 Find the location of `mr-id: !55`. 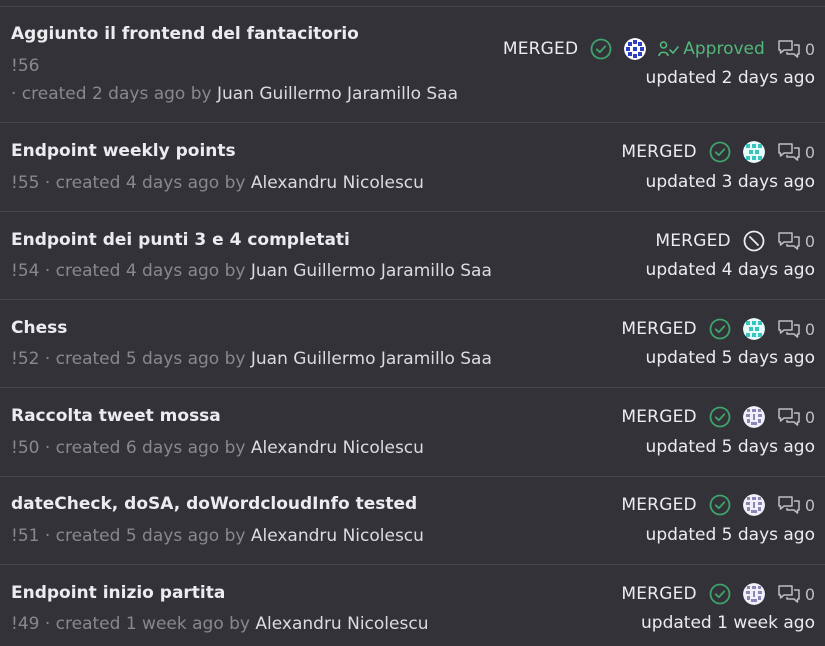

mr-id: !55 is located at coordinates (25, 183).